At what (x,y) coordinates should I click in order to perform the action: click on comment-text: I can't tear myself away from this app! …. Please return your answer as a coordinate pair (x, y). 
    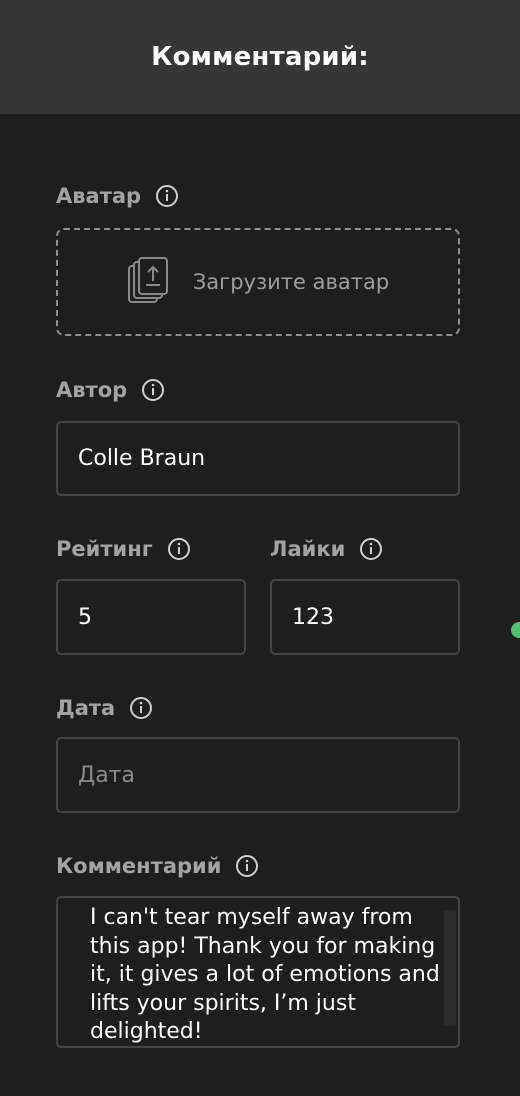
    Looking at the image, I should click on (266, 975).